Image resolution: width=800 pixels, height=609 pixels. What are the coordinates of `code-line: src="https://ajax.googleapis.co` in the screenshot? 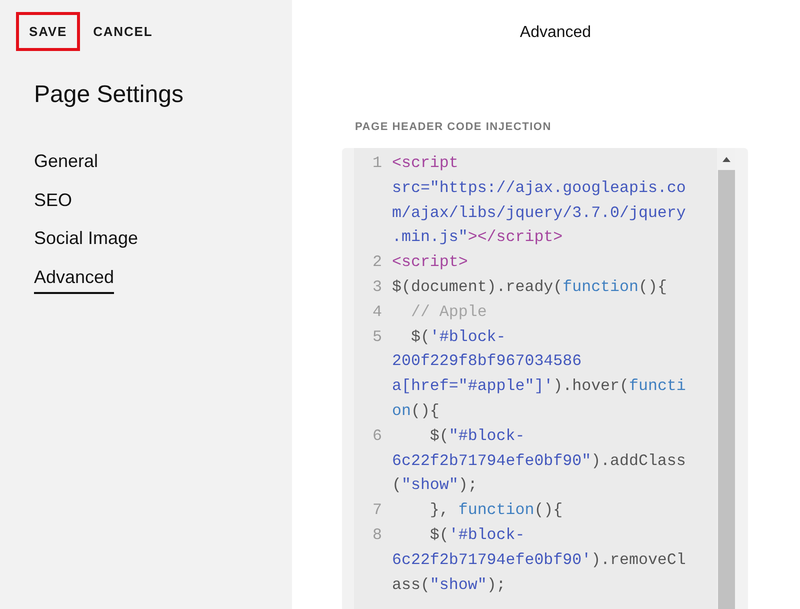 It's located at (539, 188).